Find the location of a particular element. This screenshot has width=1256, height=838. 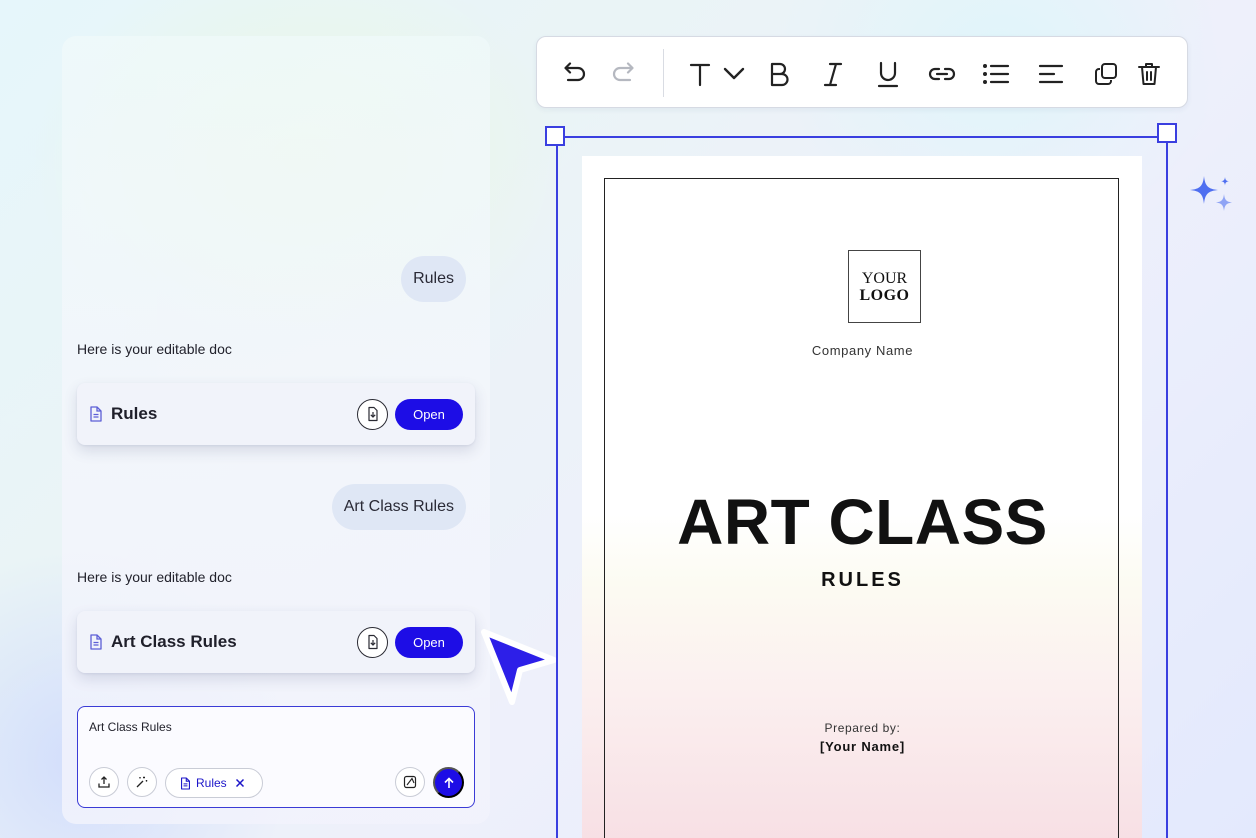

undo-icon is located at coordinates (574, 74).